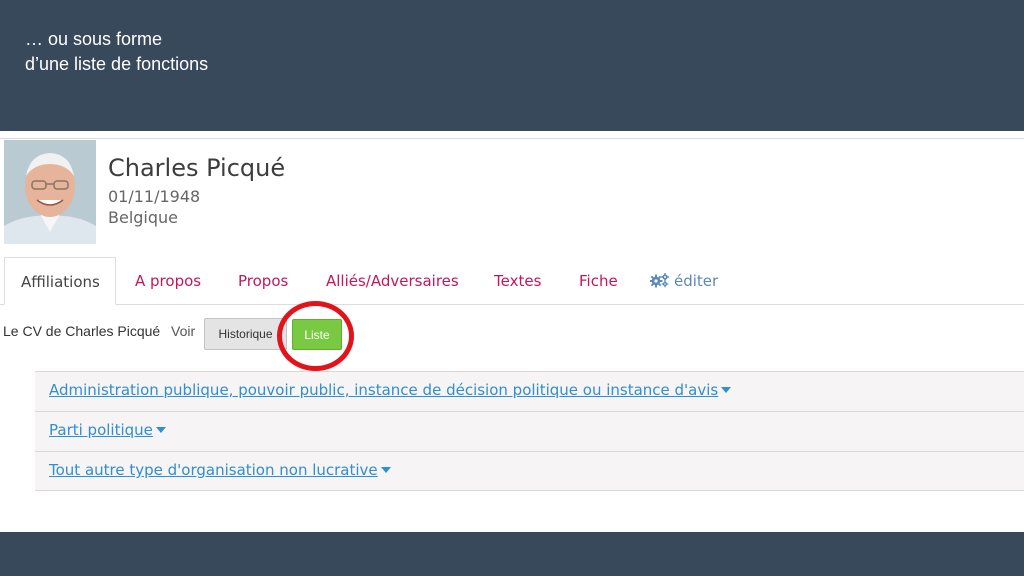  Describe the element at coordinates (659, 282) in the screenshot. I see `gears-icon` at that location.